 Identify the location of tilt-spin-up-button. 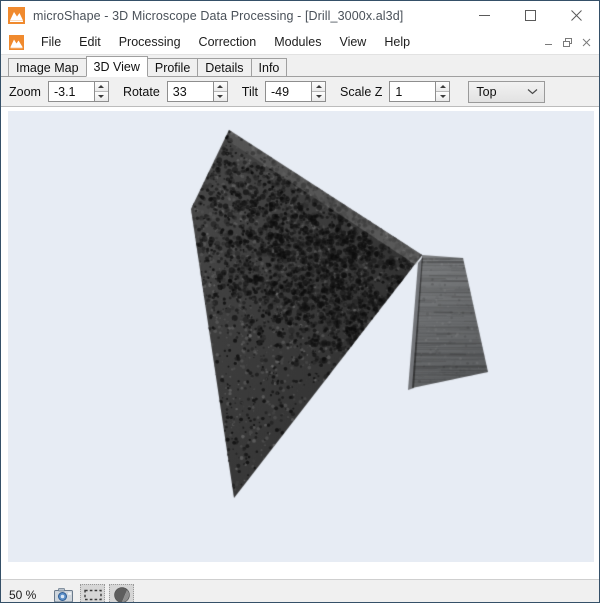
(318, 87).